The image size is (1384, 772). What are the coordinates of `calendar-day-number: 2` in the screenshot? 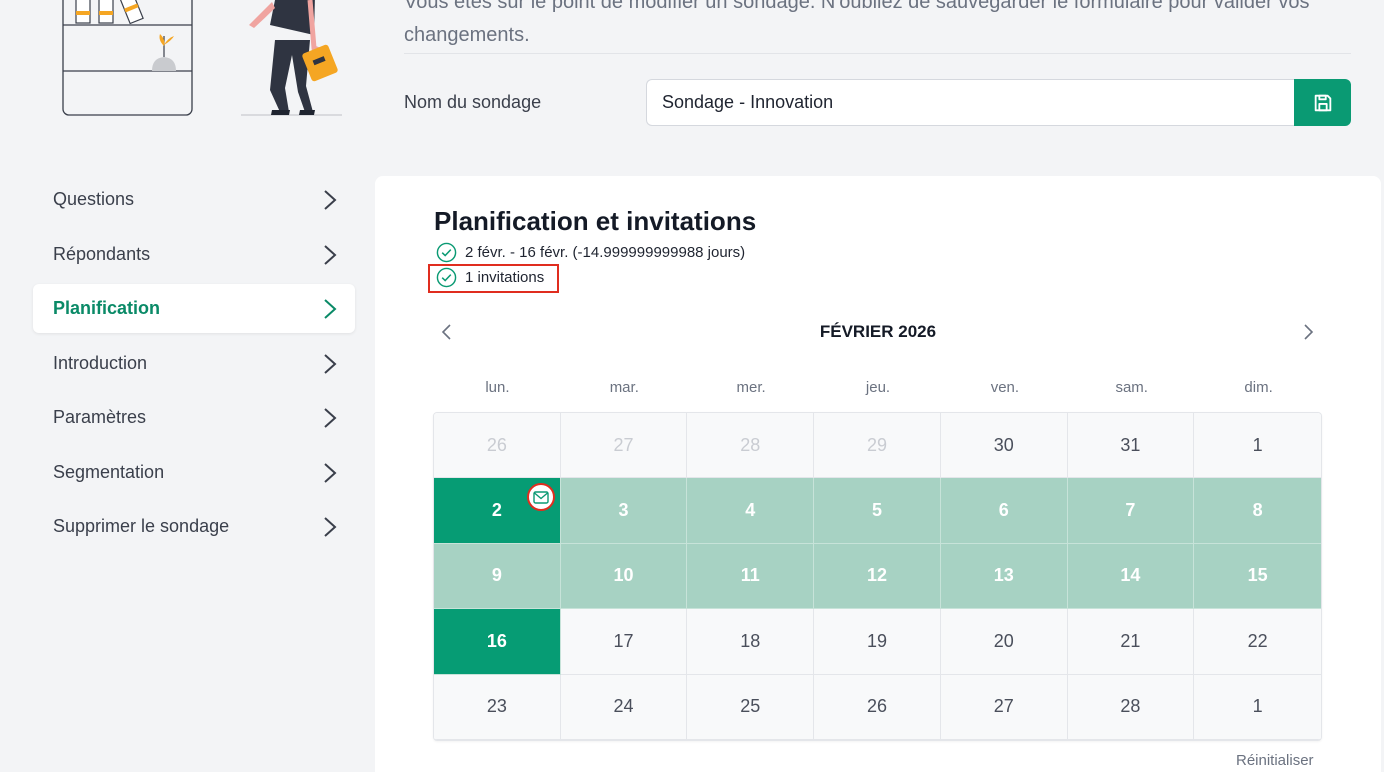 It's located at (496, 510).